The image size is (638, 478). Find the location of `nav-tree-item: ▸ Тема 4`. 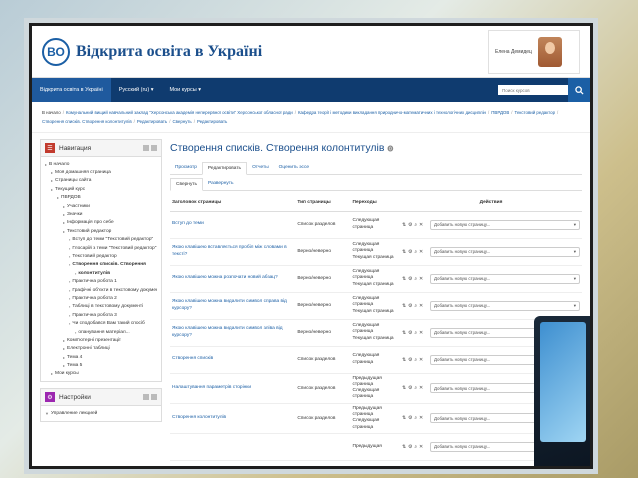

nav-tree-item: ▸ Тема 4 is located at coordinates (101, 357).